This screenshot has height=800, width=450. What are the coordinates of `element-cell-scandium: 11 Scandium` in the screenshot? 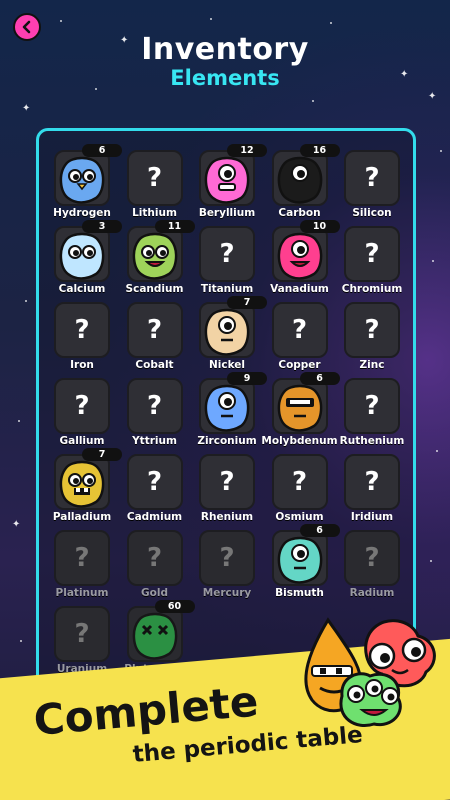 It's located at (160, 261).